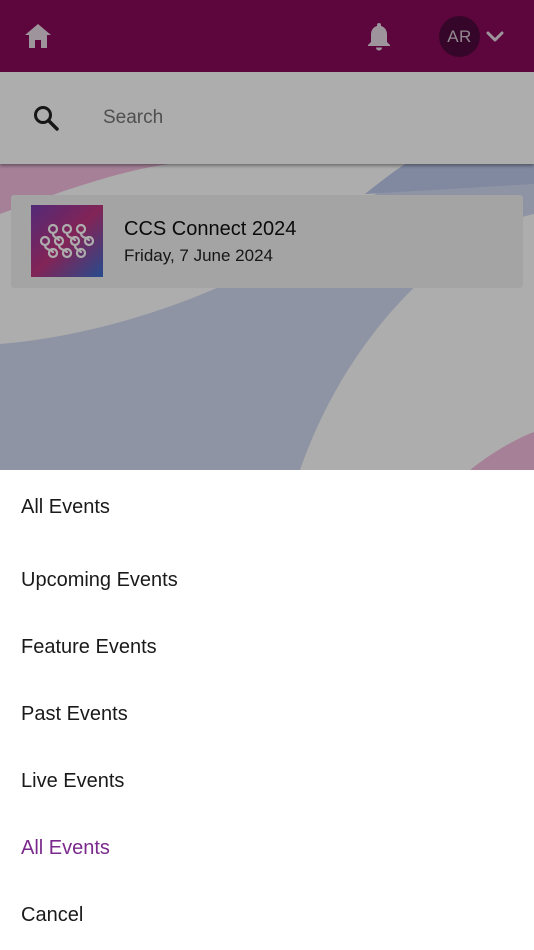 This screenshot has height=950, width=534. Describe the element at coordinates (74, 714) in the screenshot. I see `option-past-events: Past Events` at that location.